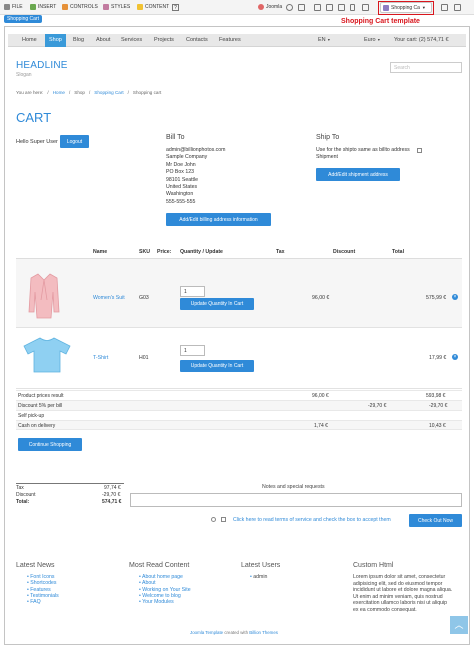 The image size is (474, 645). I want to click on list-item: FAQ, so click(43, 602).